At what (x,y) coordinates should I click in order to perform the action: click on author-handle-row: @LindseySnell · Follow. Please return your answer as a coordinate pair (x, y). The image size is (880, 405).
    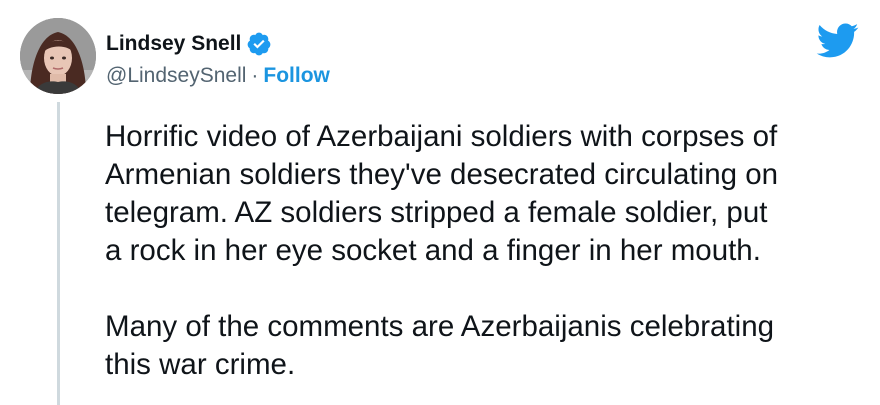
    Looking at the image, I should click on (218, 76).